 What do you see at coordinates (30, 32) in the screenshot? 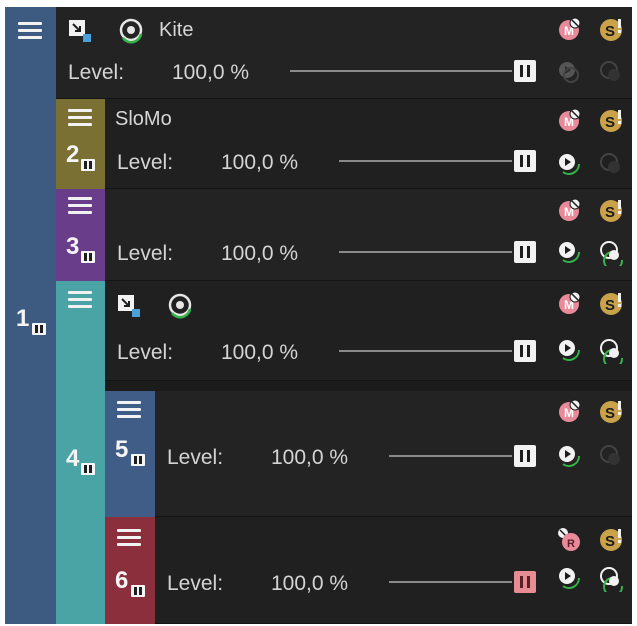
I see `track-1-menu-icon` at bounding box center [30, 32].